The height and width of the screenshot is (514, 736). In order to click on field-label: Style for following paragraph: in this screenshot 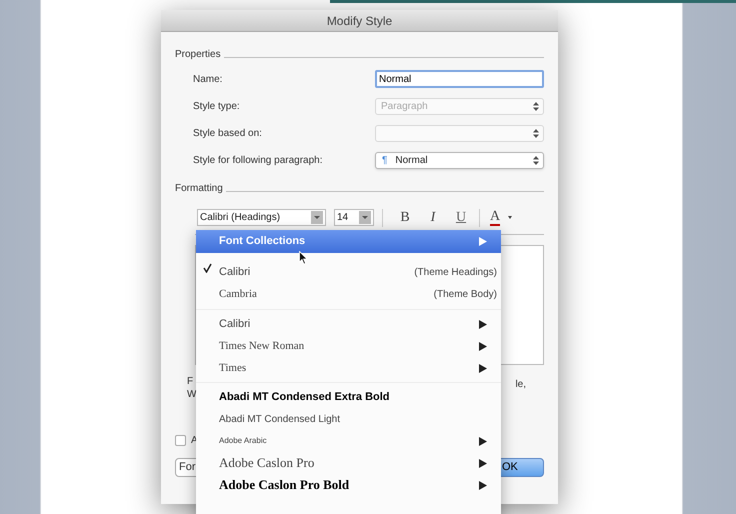, I will do `click(258, 161)`.